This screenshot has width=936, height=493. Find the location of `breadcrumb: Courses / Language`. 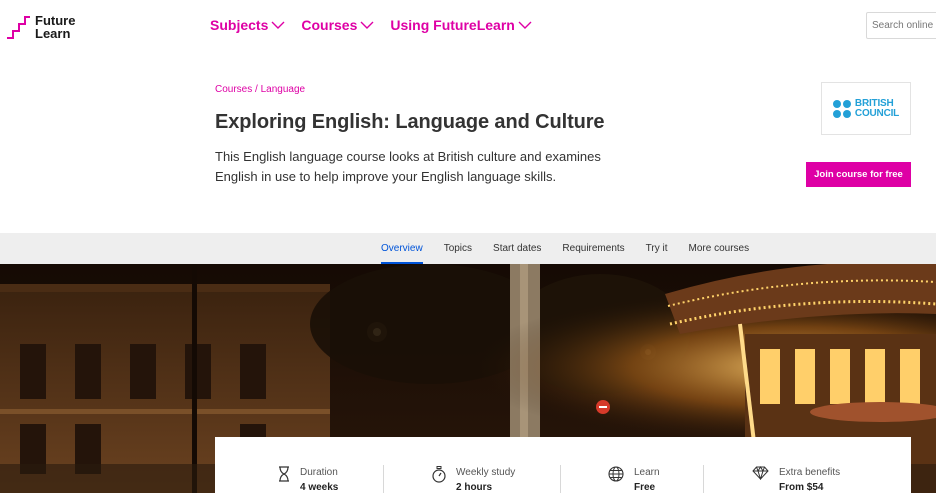

breadcrumb: Courses / Language is located at coordinates (260, 89).